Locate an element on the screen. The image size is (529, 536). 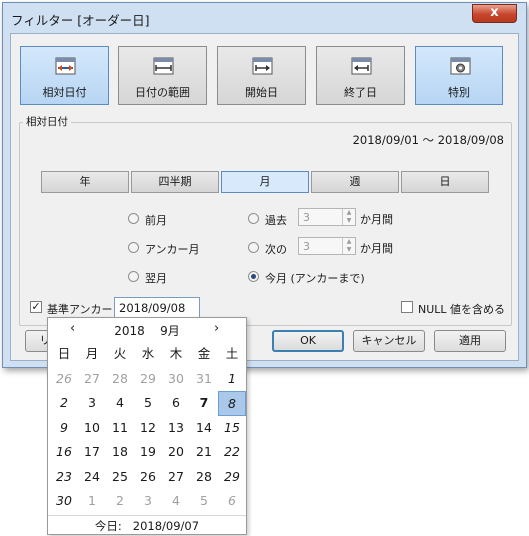
week-row: 26 27 28 29 30 31 1 is located at coordinates (148, 379).